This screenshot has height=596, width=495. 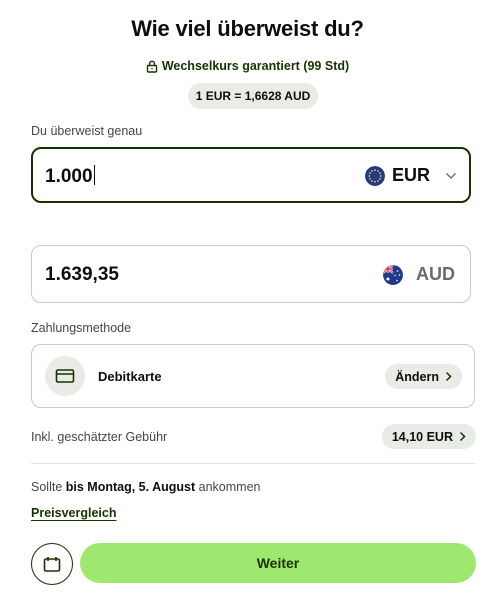 I want to click on receive-amount-field: 1.639,35 AUD, so click(x=251, y=274).